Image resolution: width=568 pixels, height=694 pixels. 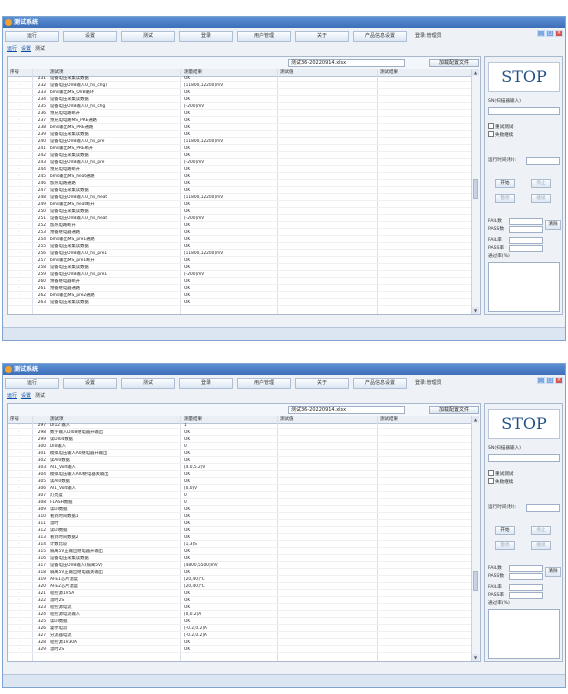 I want to click on table-row: · 312 读DI数据 OK, so click(x=241, y=531).